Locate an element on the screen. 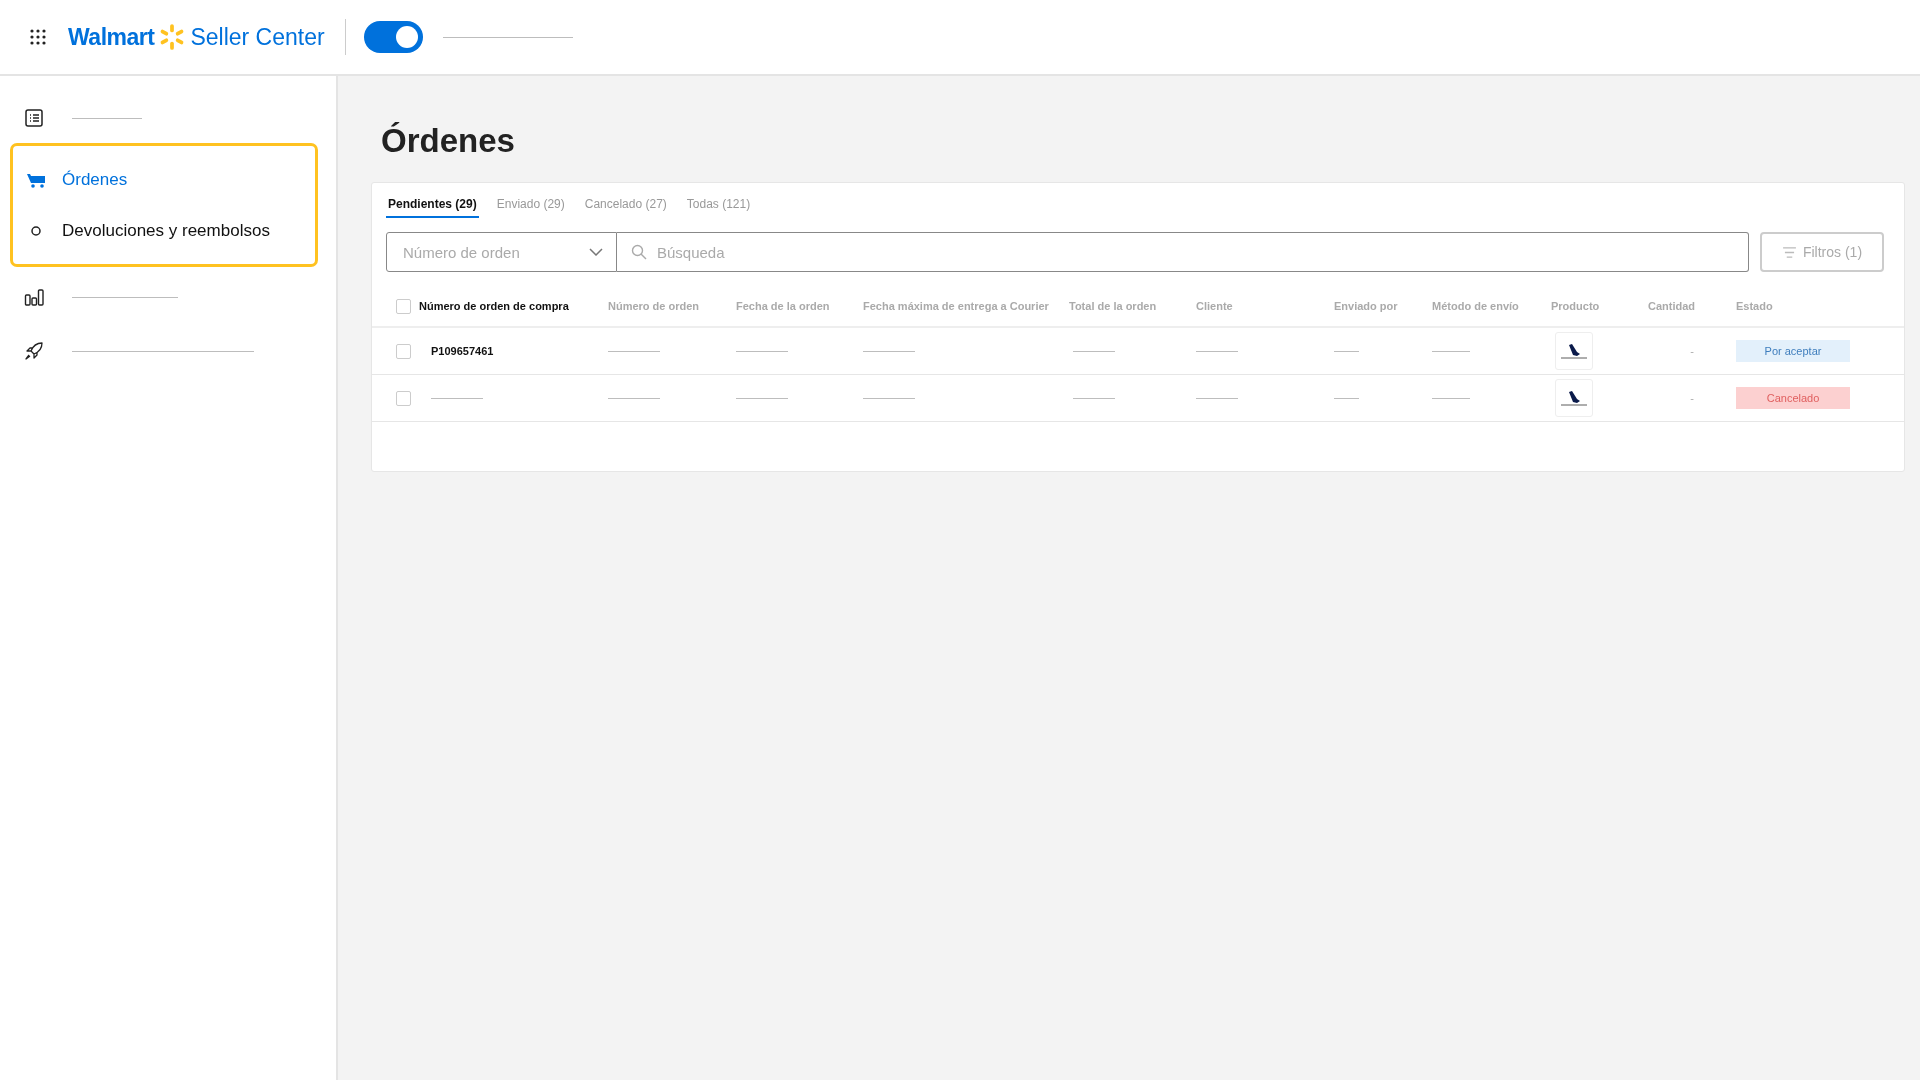  column-header: Método de envío is located at coordinates (1476, 306).